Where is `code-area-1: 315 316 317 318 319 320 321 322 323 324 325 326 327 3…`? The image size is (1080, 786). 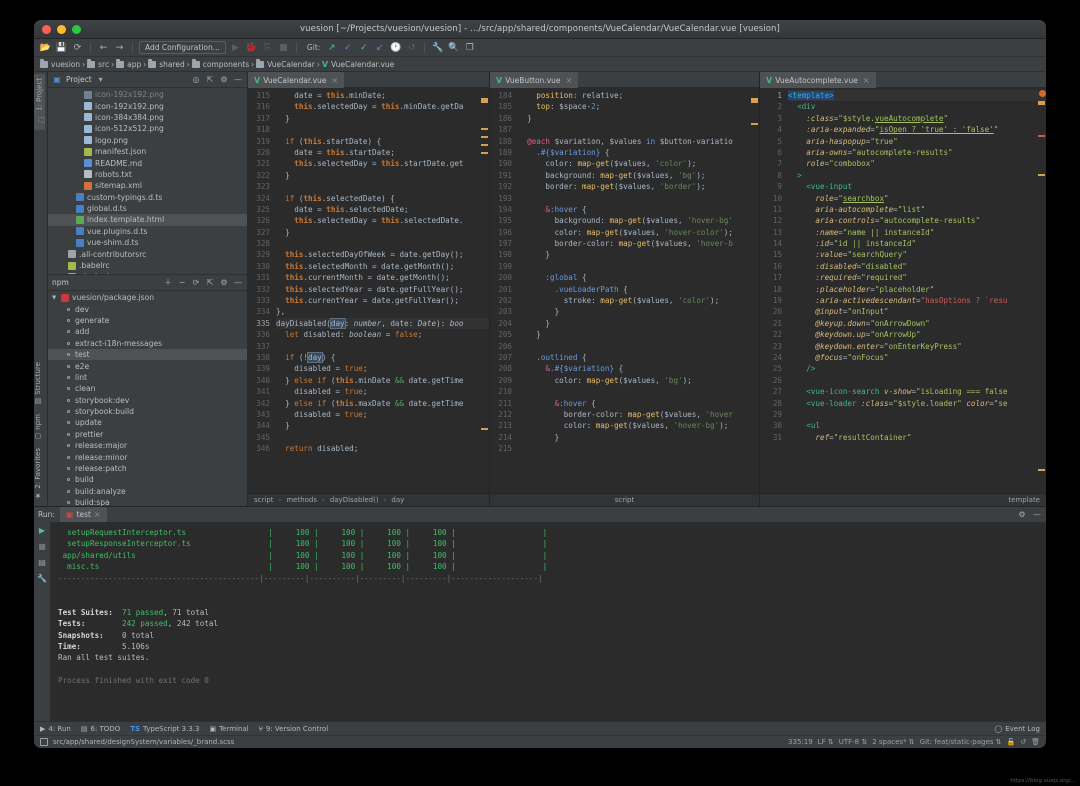
code-area-1: 315 316 317 318 319 320 321 322 323 324 325 326 327 3… is located at coordinates (368, 290).